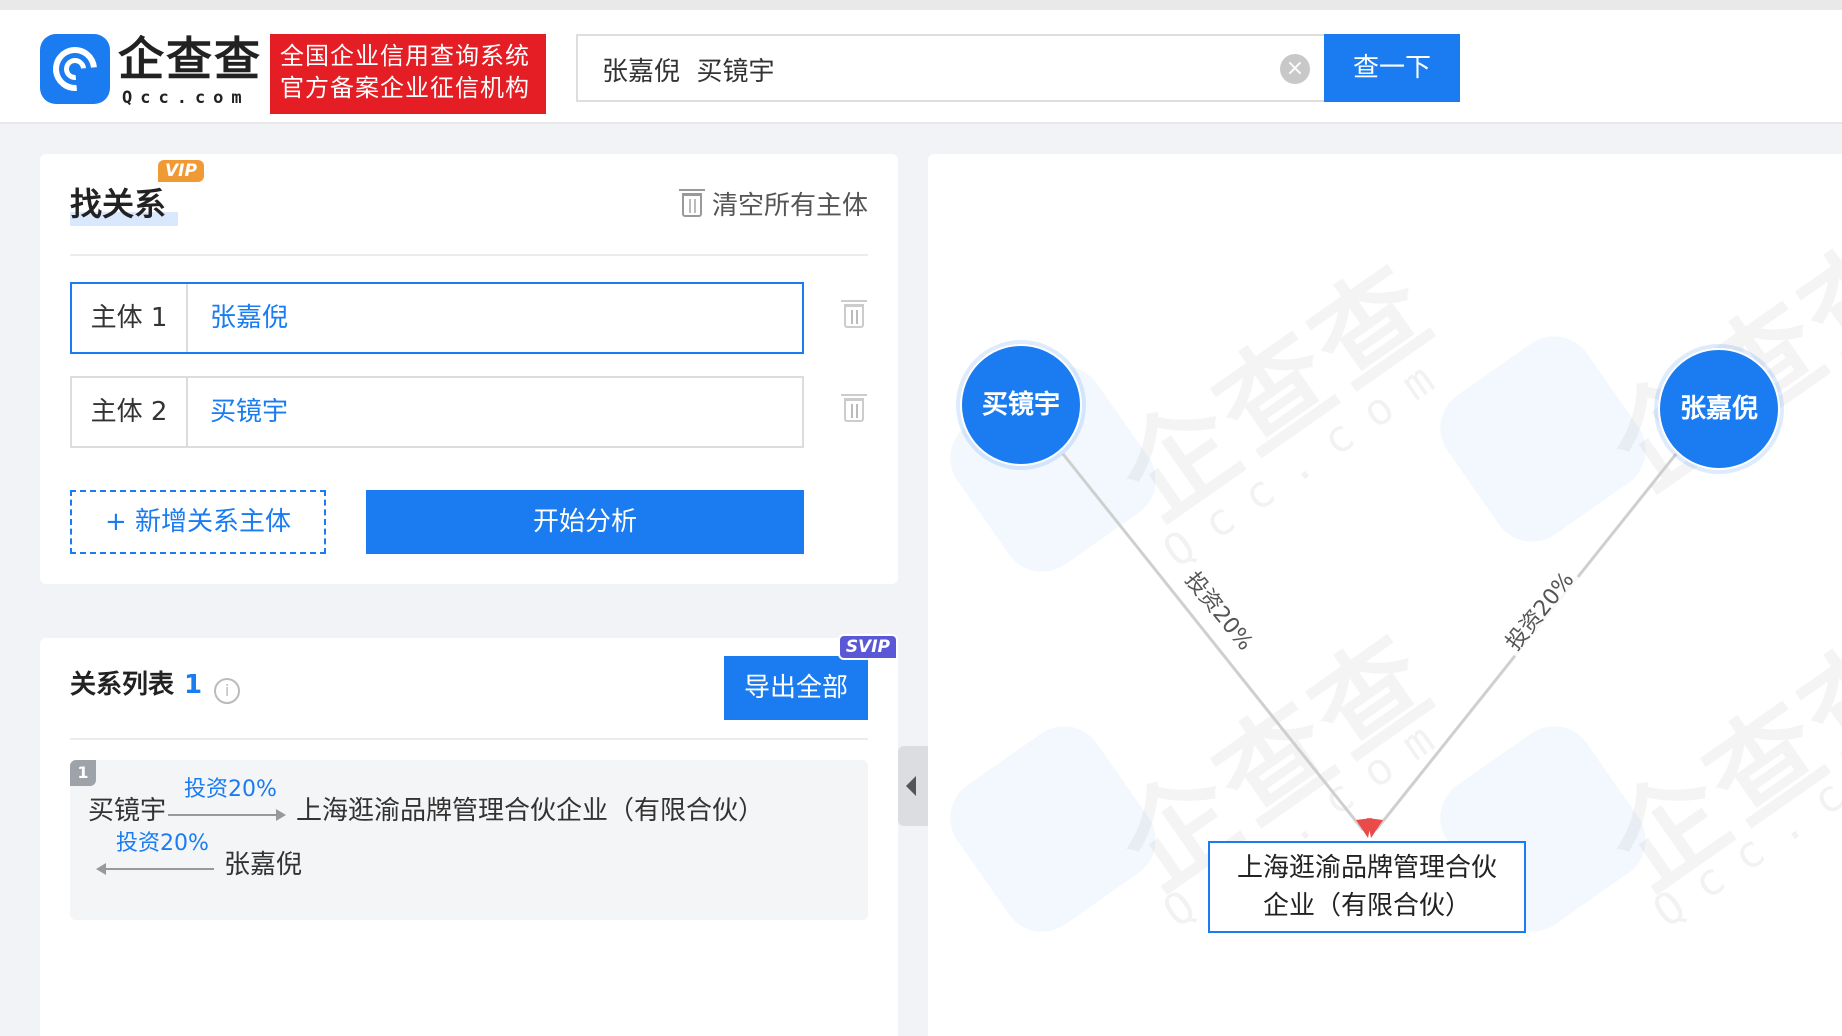  What do you see at coordinates (263, 865) in the screenshot?
I see `relation-to: 张嘉倪` at bounding box center [263, 865].